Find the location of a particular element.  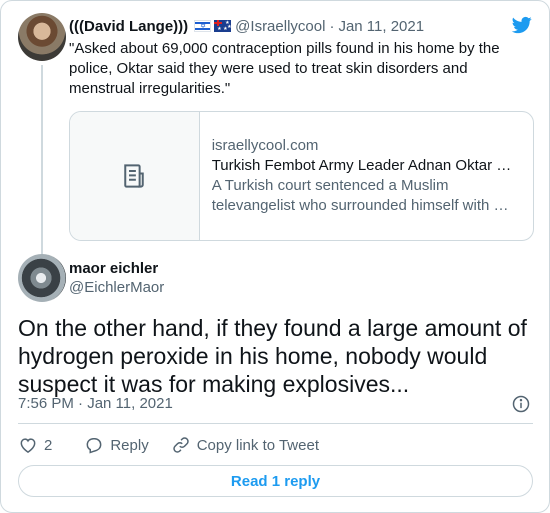

like-button: 2 is located at coordinates (35, 445).